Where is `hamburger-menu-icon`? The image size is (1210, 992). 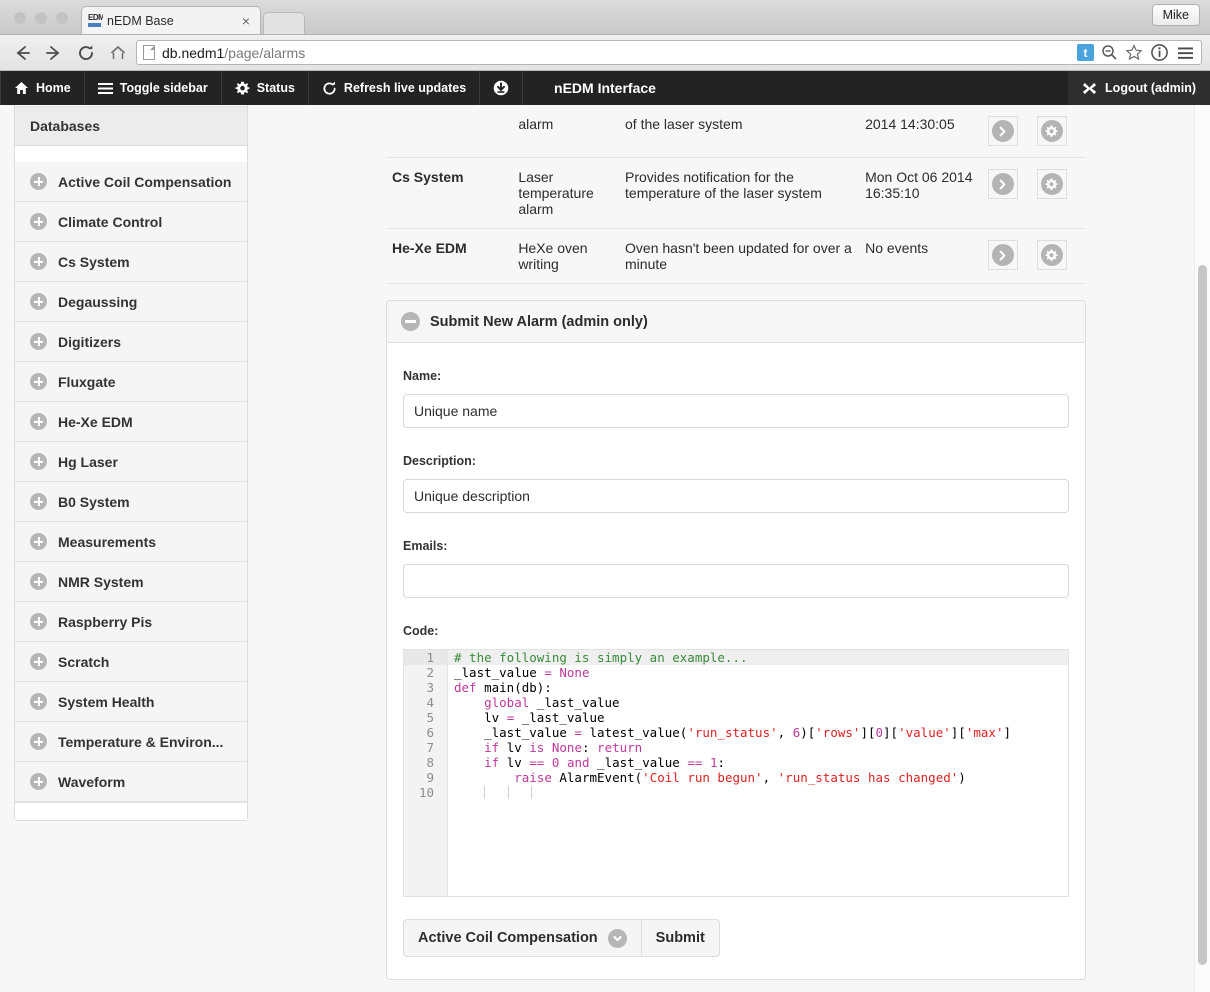 hamburger-menu-icon is located at coordinates (1185, 53).